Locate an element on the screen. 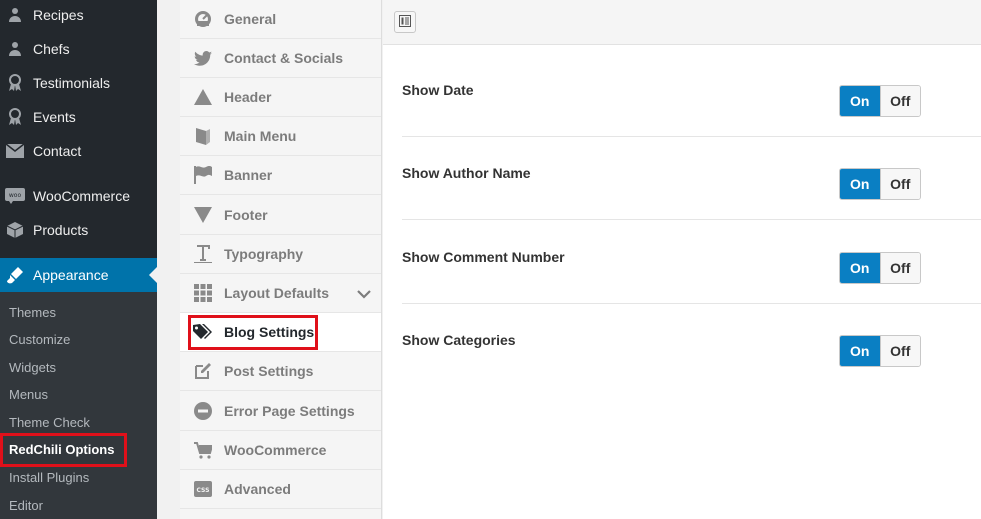 This screenshot has height=519, width=981. menu-item-label: Contact is located at coordinates (57, 151).